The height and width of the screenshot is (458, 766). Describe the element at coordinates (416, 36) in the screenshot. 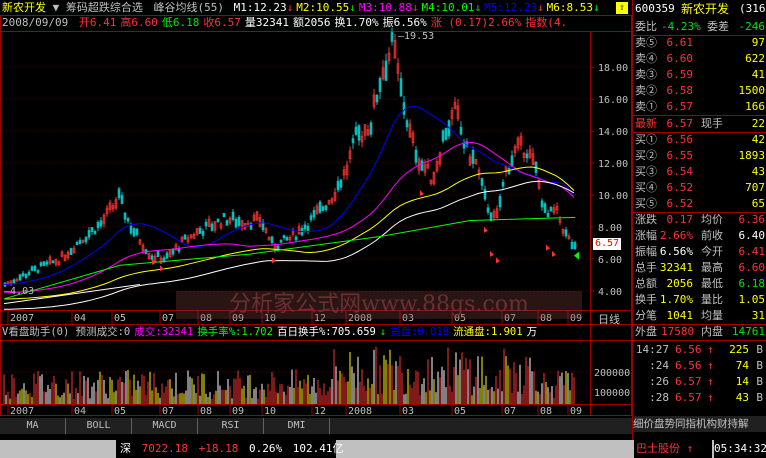

I see `peak-price-label: —19.53` at that location.